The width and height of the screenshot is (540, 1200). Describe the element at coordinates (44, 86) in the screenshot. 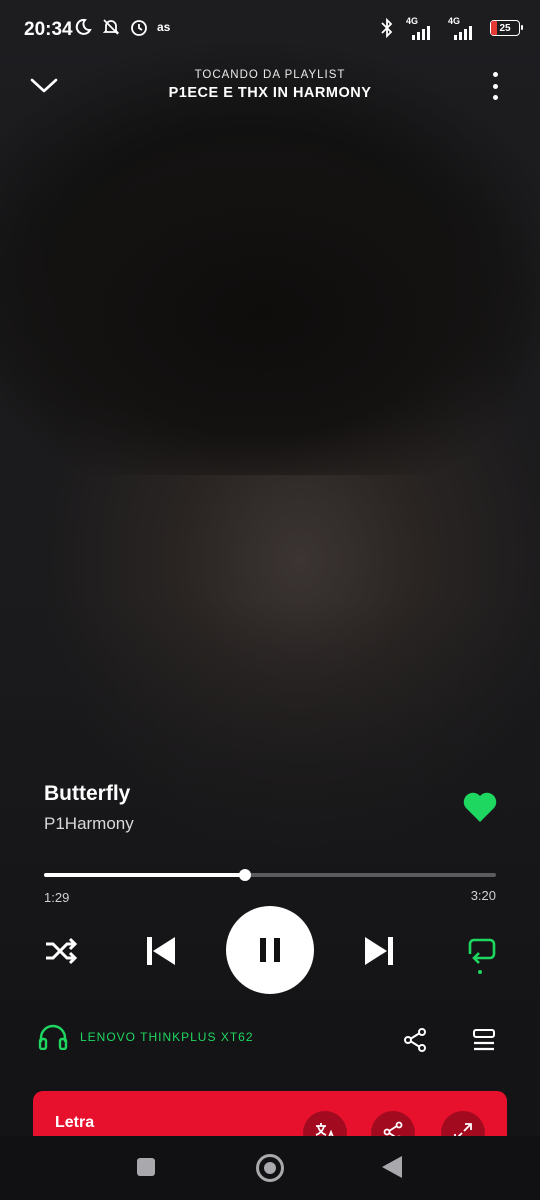

I see `collapse-chevron-down-icon` at that location.